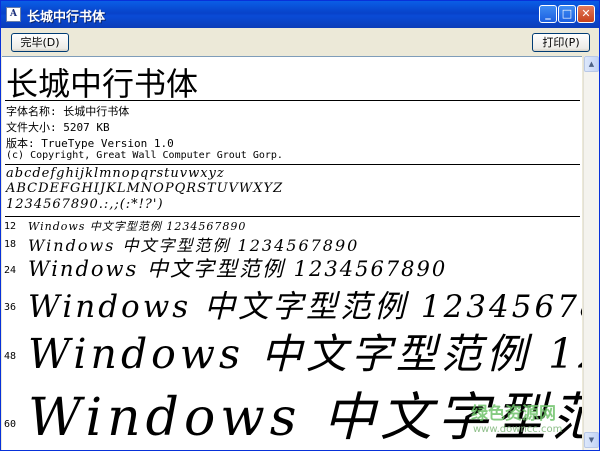 The width and height of the screenshot is (600, 451). I want to click on vertical-scrollbar: ▲ ▼, so click(591, 253).